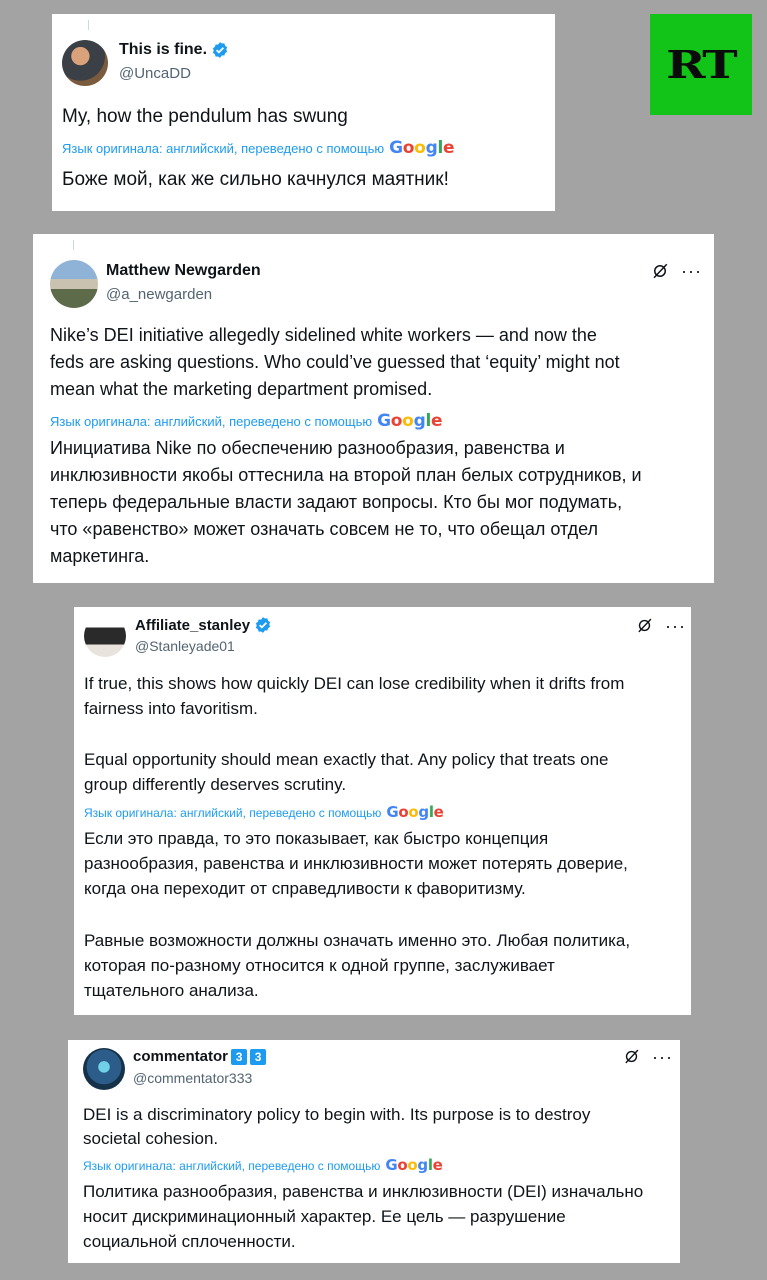 This screenshot has width=767, height=1280. I want to click on author-handle: @commentator333, so click(192, 1078).